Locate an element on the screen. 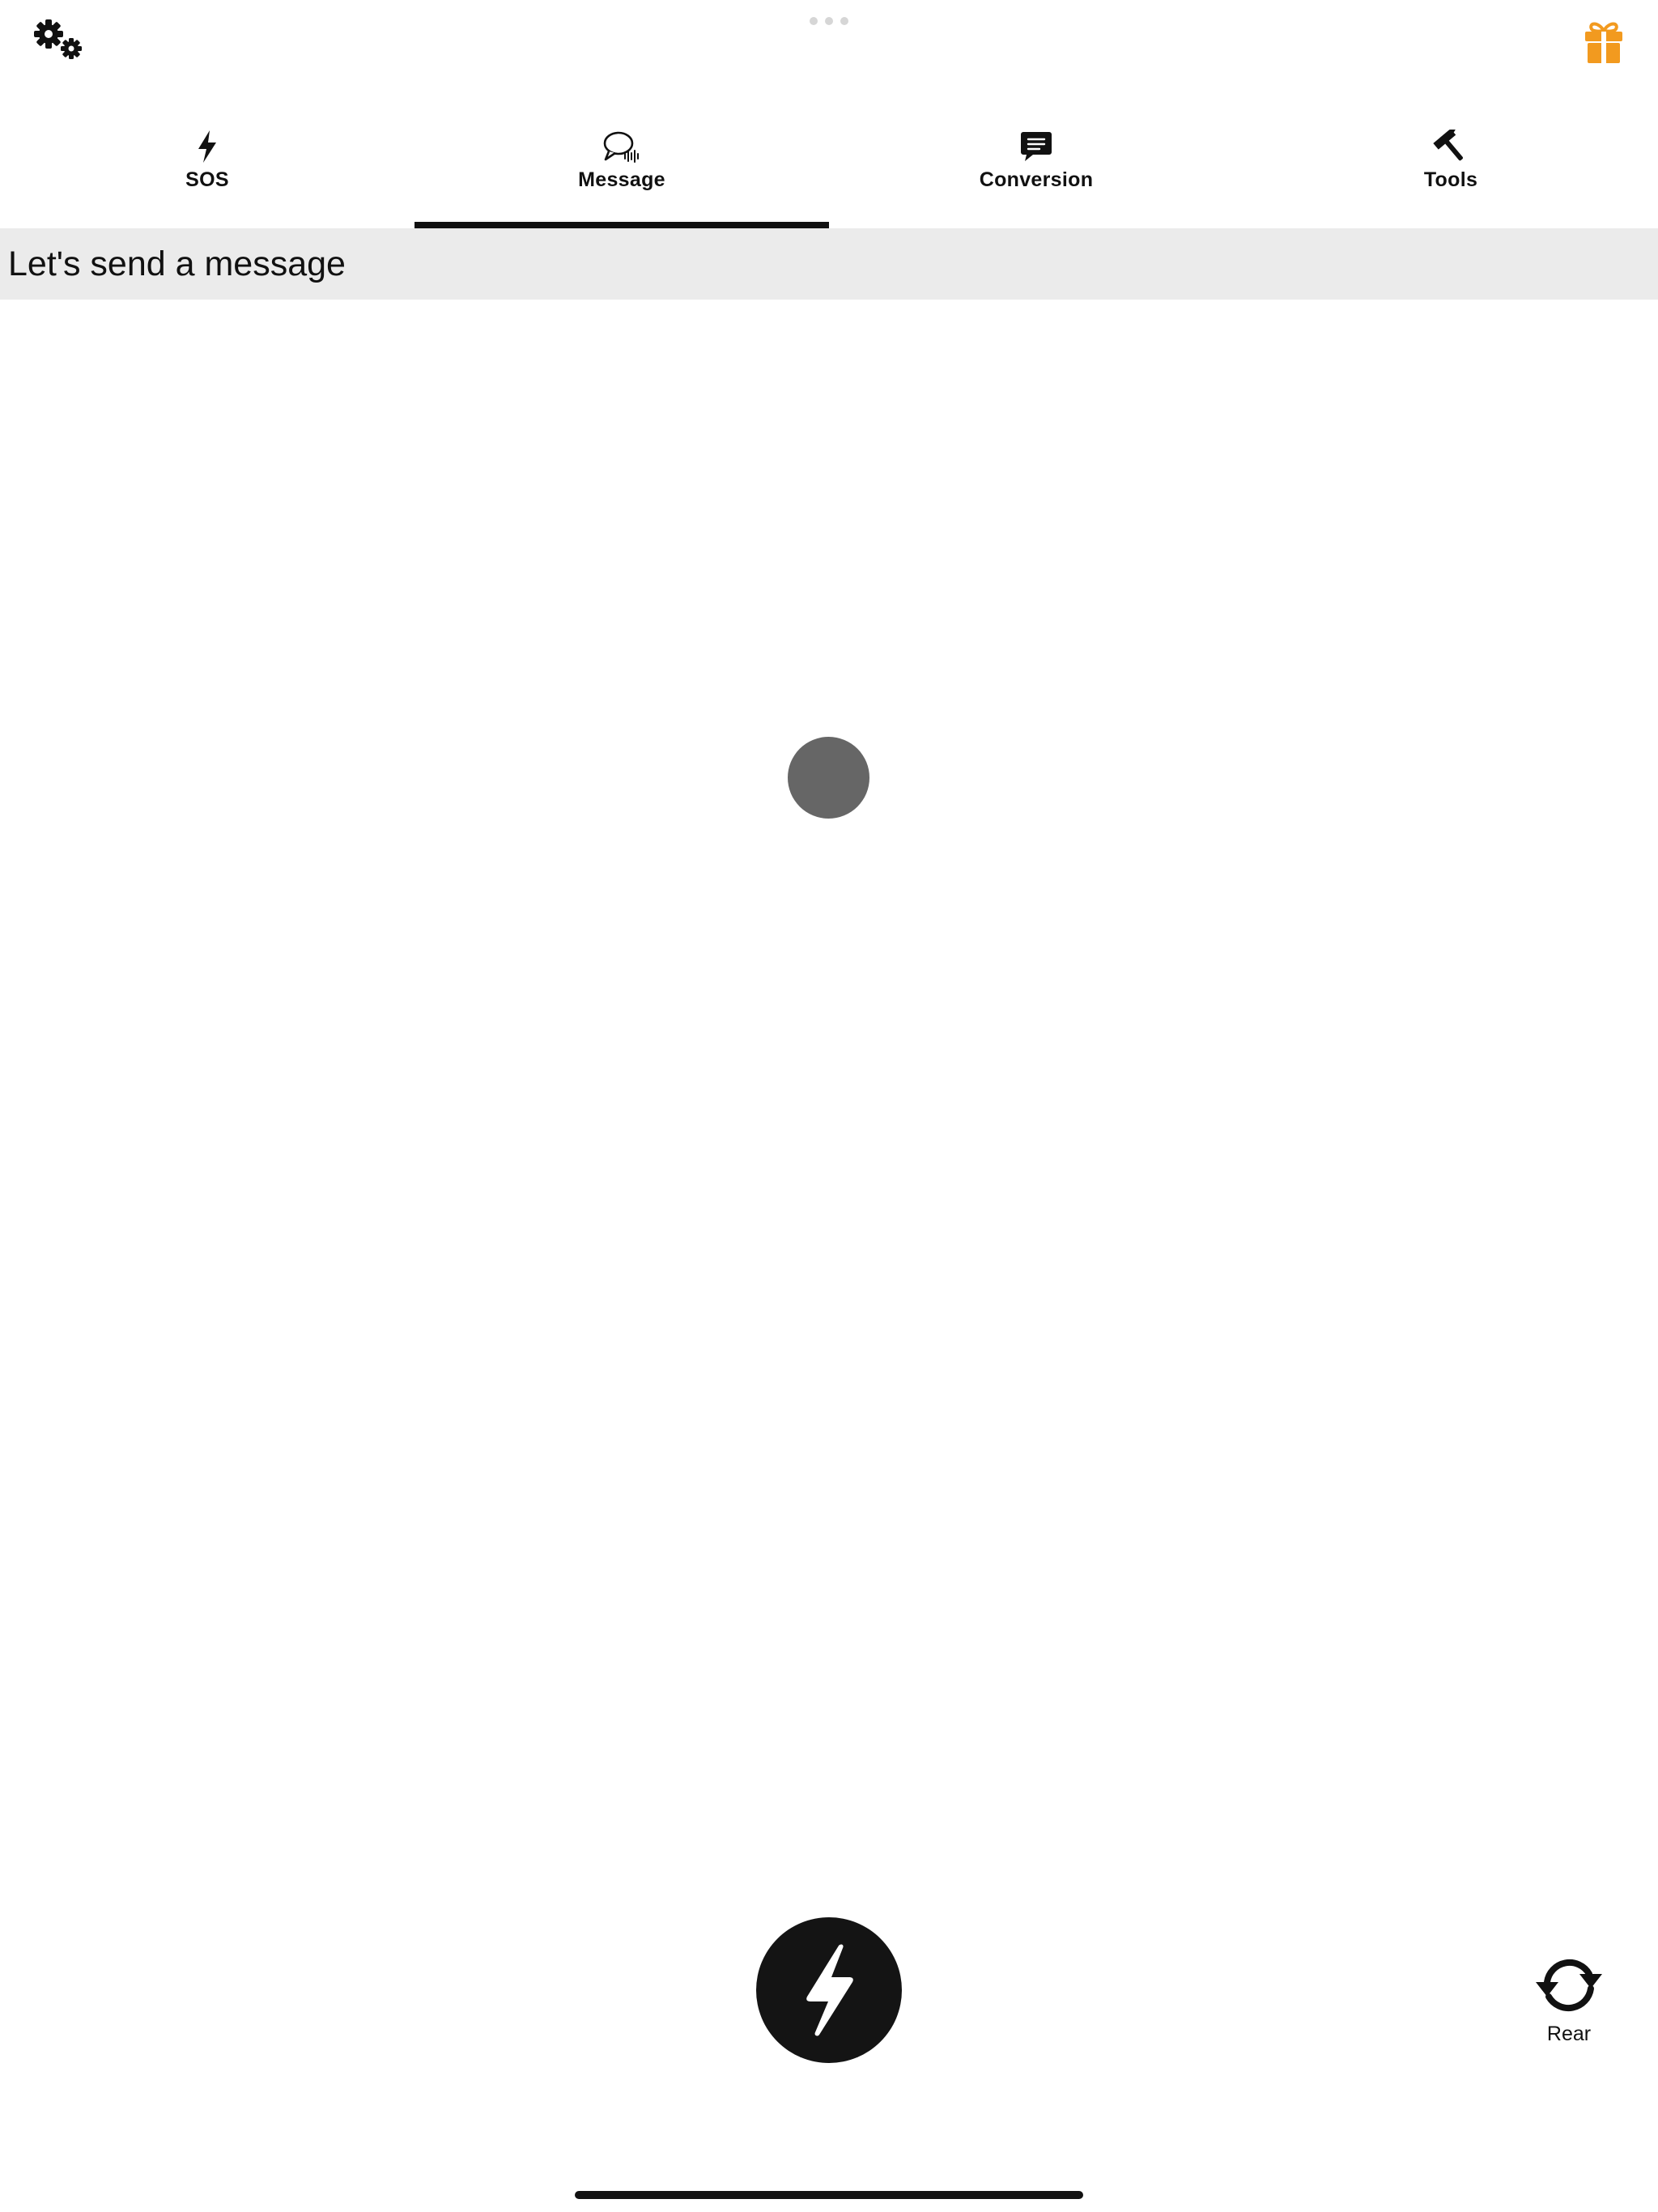 The image size is (1658, 2212). tab-bar: SOS Message Conversion Tools is located at coordinates (829, 170).